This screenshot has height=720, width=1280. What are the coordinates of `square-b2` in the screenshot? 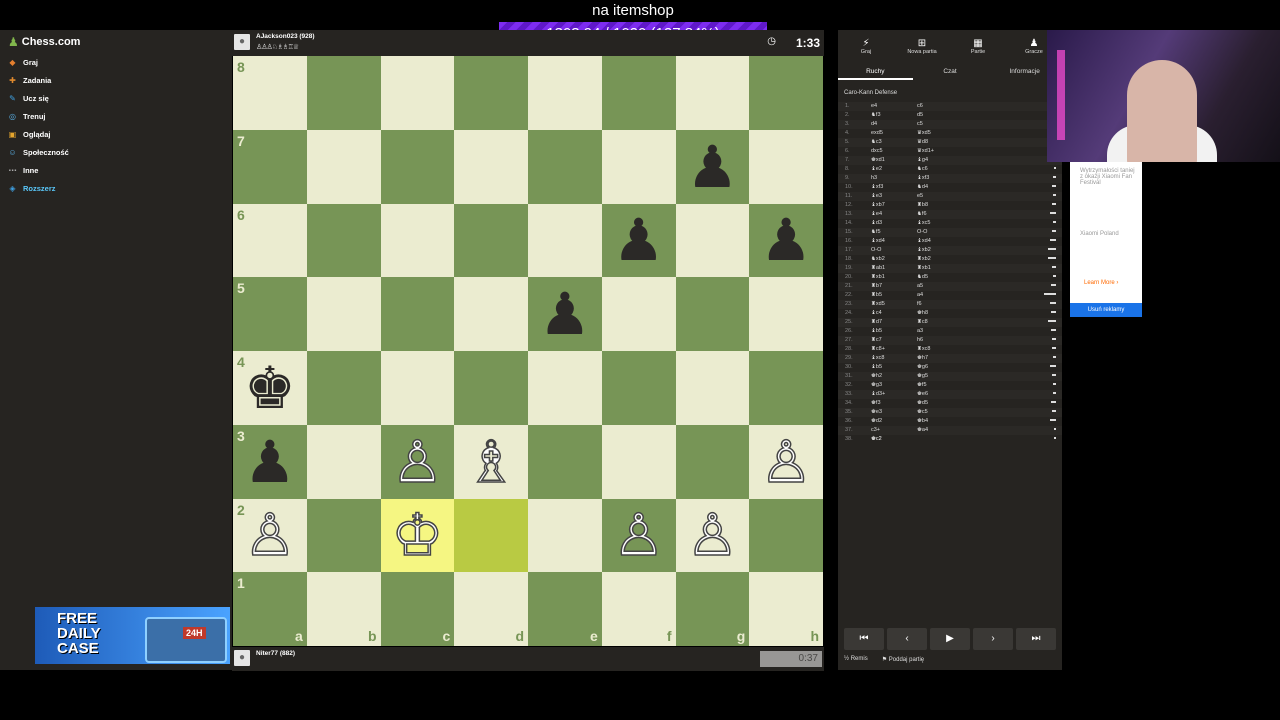 It's located at (343, 535).